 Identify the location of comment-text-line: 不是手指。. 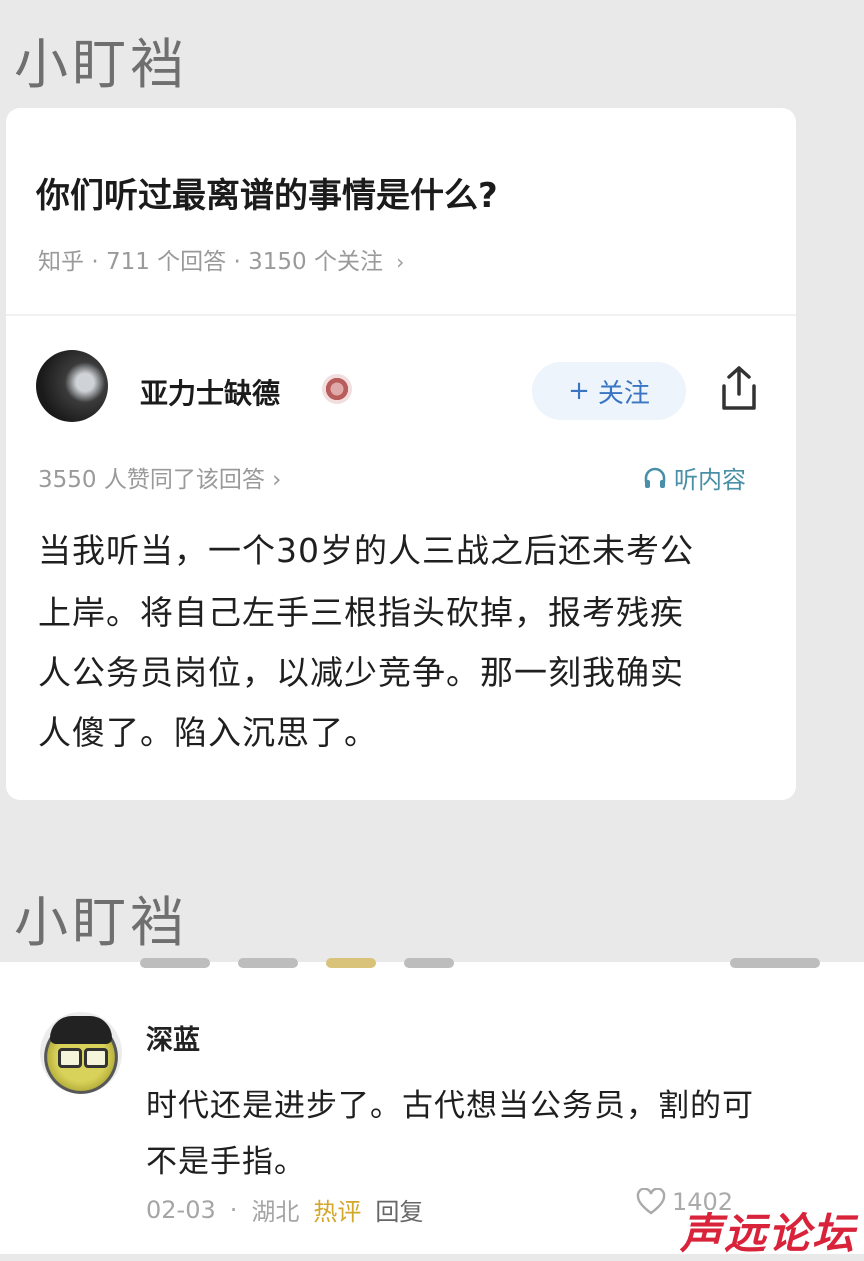
(226, 1162).